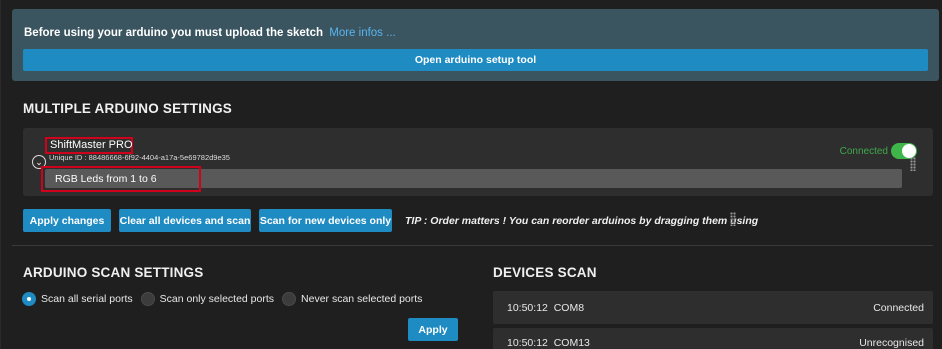 The width and height of the screenshot is (942, 349). I want to click on radio-label: Never scan selected ports, so click(362, 299).